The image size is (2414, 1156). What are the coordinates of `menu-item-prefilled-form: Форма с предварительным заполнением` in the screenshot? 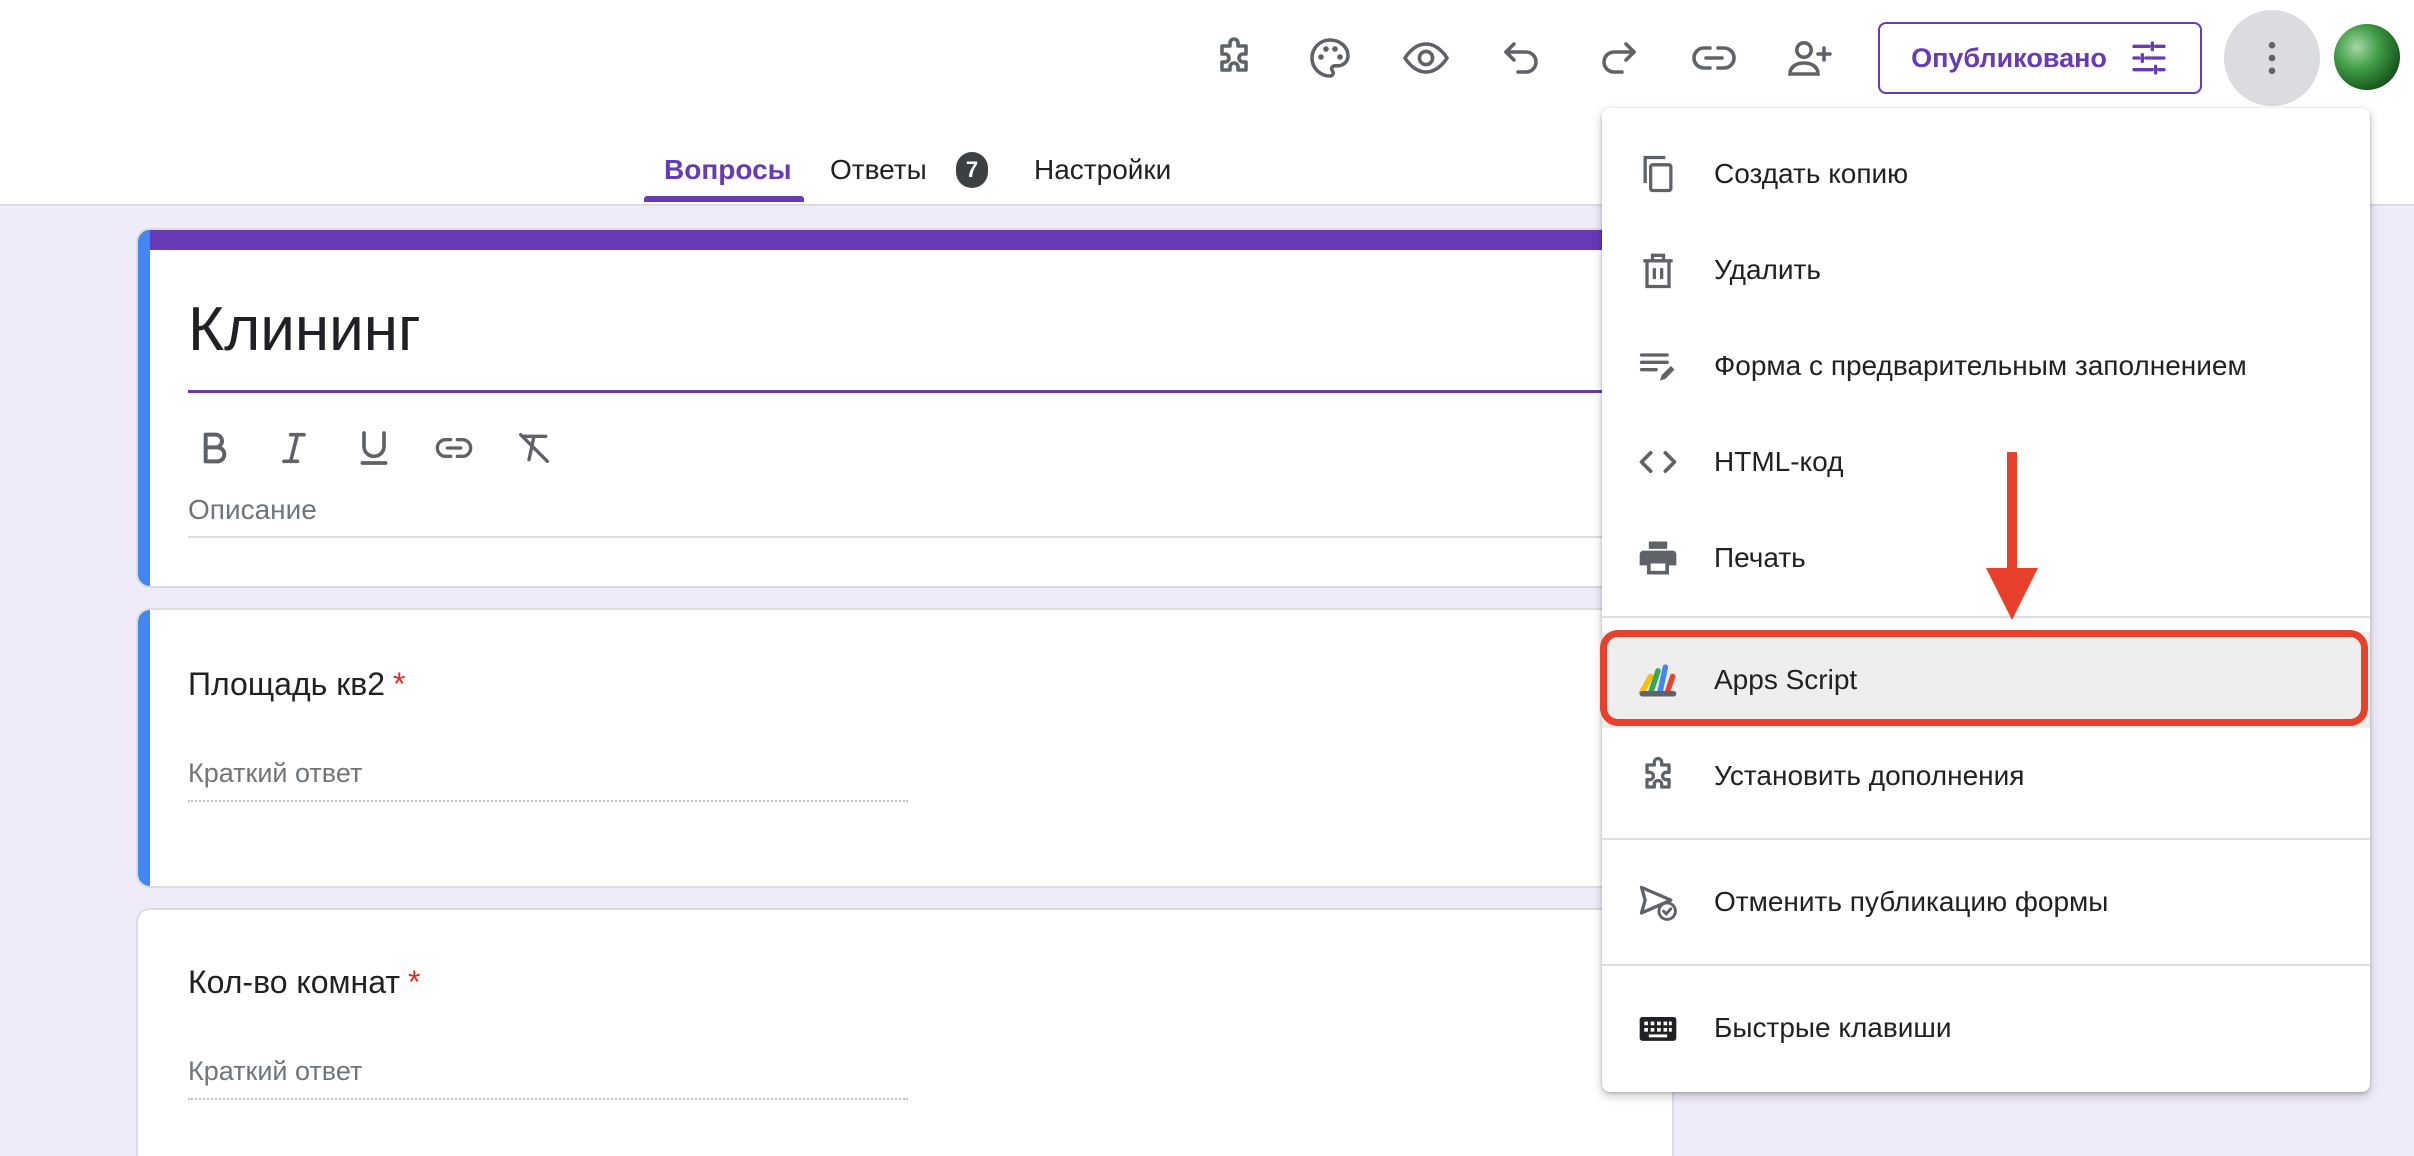 It's located at (1986, 366).